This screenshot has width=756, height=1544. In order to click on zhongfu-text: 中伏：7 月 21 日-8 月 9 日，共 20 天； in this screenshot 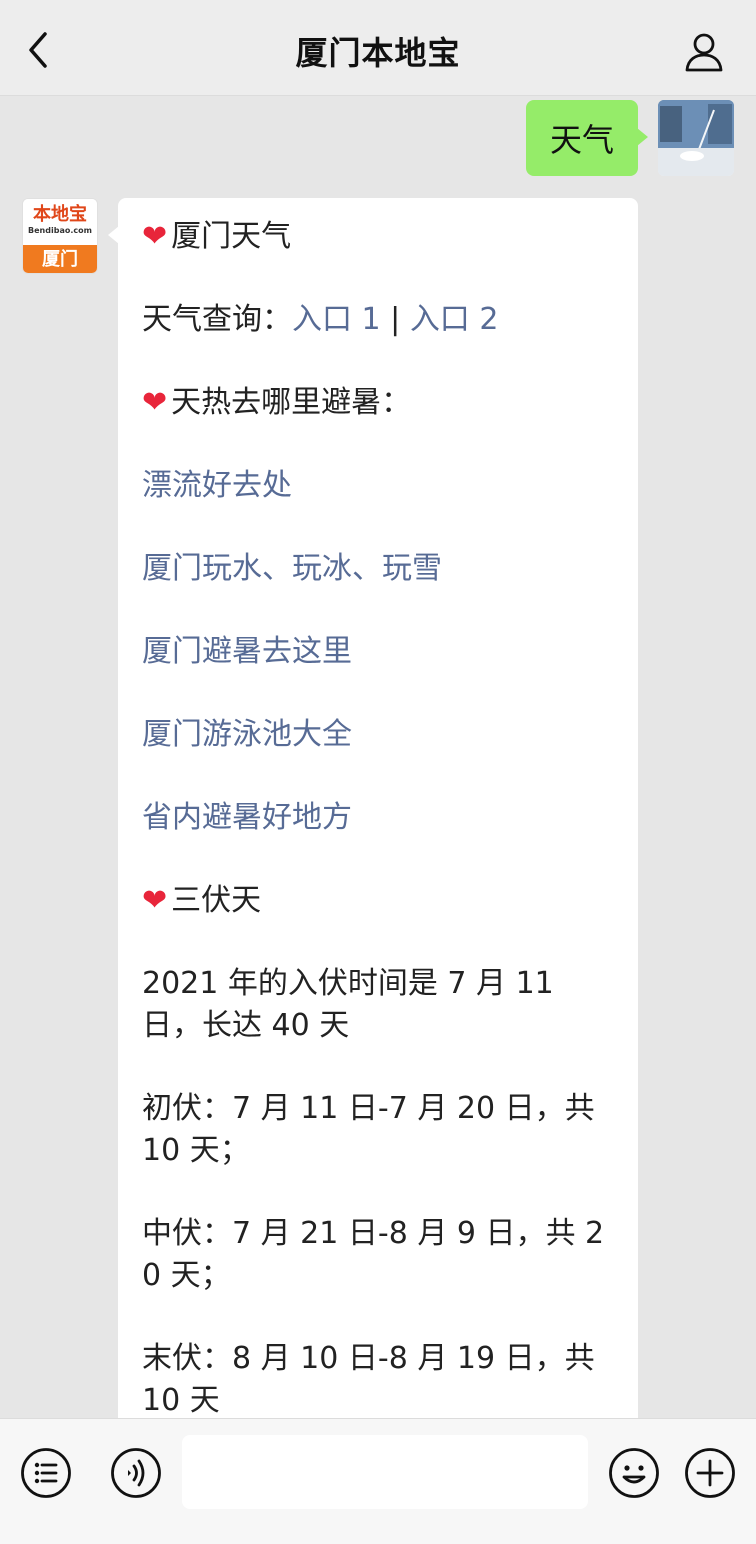, I will do `click(373, 1254)`.